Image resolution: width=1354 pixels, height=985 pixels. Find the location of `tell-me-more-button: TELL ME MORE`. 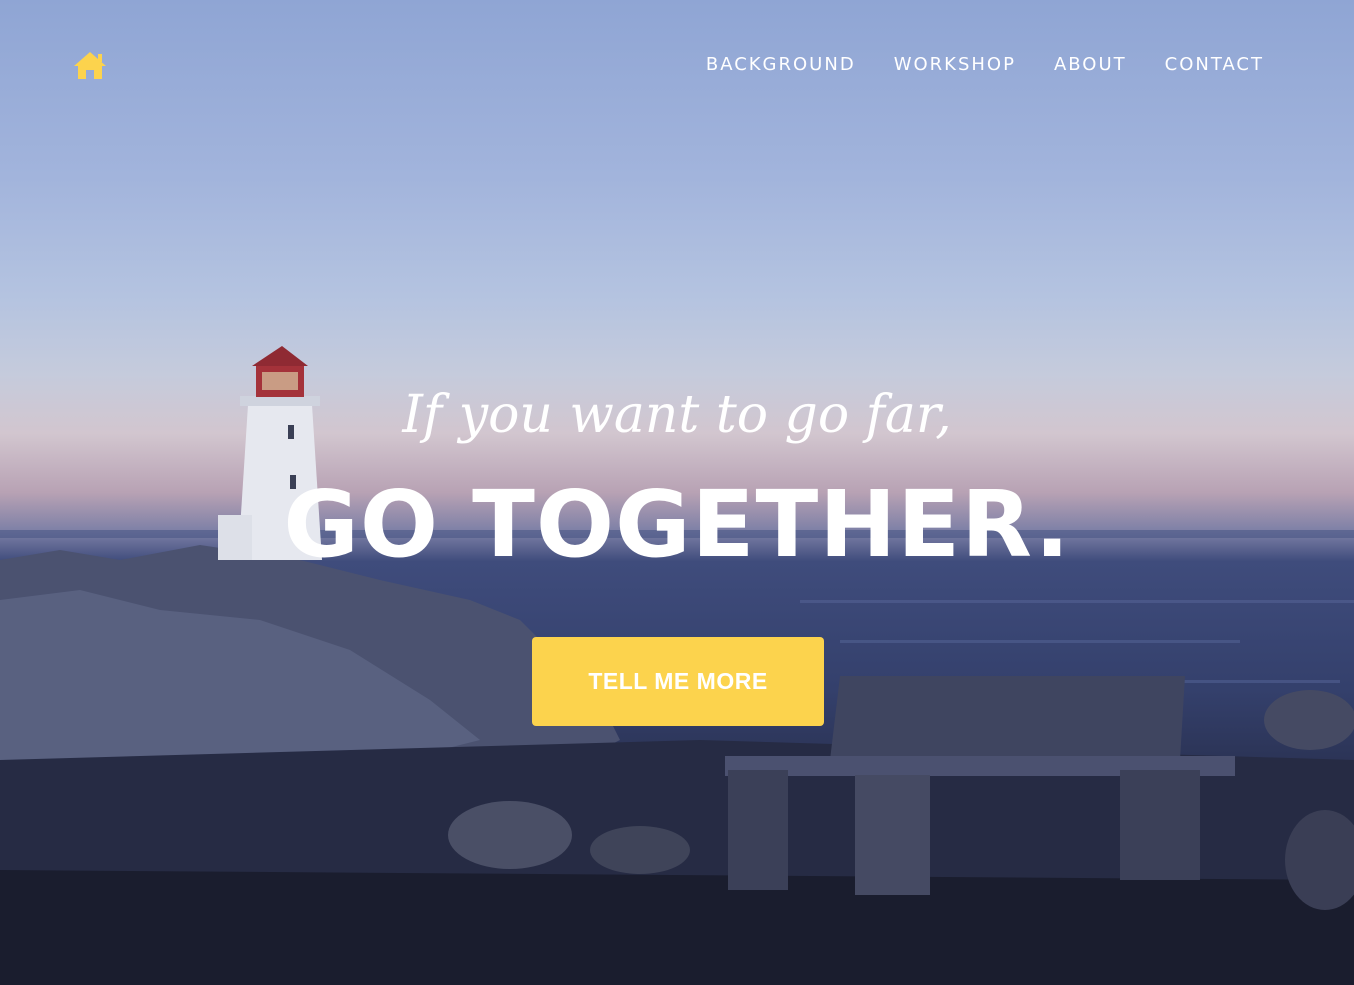

tell-me-more-button: TELL ME MORE is located at coordinates (678, 681).